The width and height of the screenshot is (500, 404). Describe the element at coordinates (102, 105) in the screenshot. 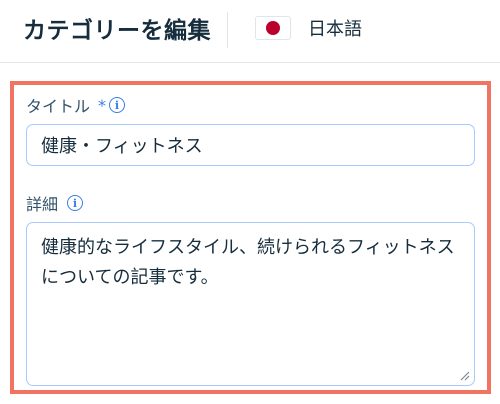

I see `required-mark: *` at that location.